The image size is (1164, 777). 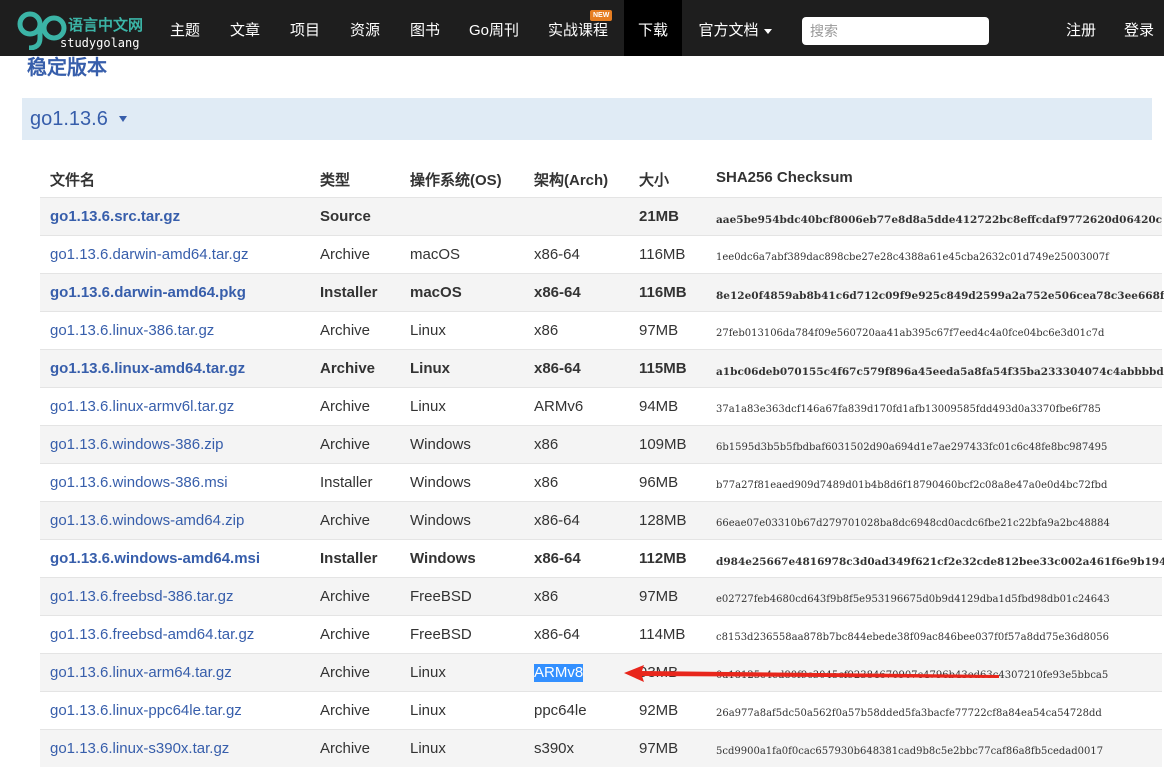 I want to click on download-link: go1.13.6.freebsd-amd64.tar.gz, so click(x=152, y=635).